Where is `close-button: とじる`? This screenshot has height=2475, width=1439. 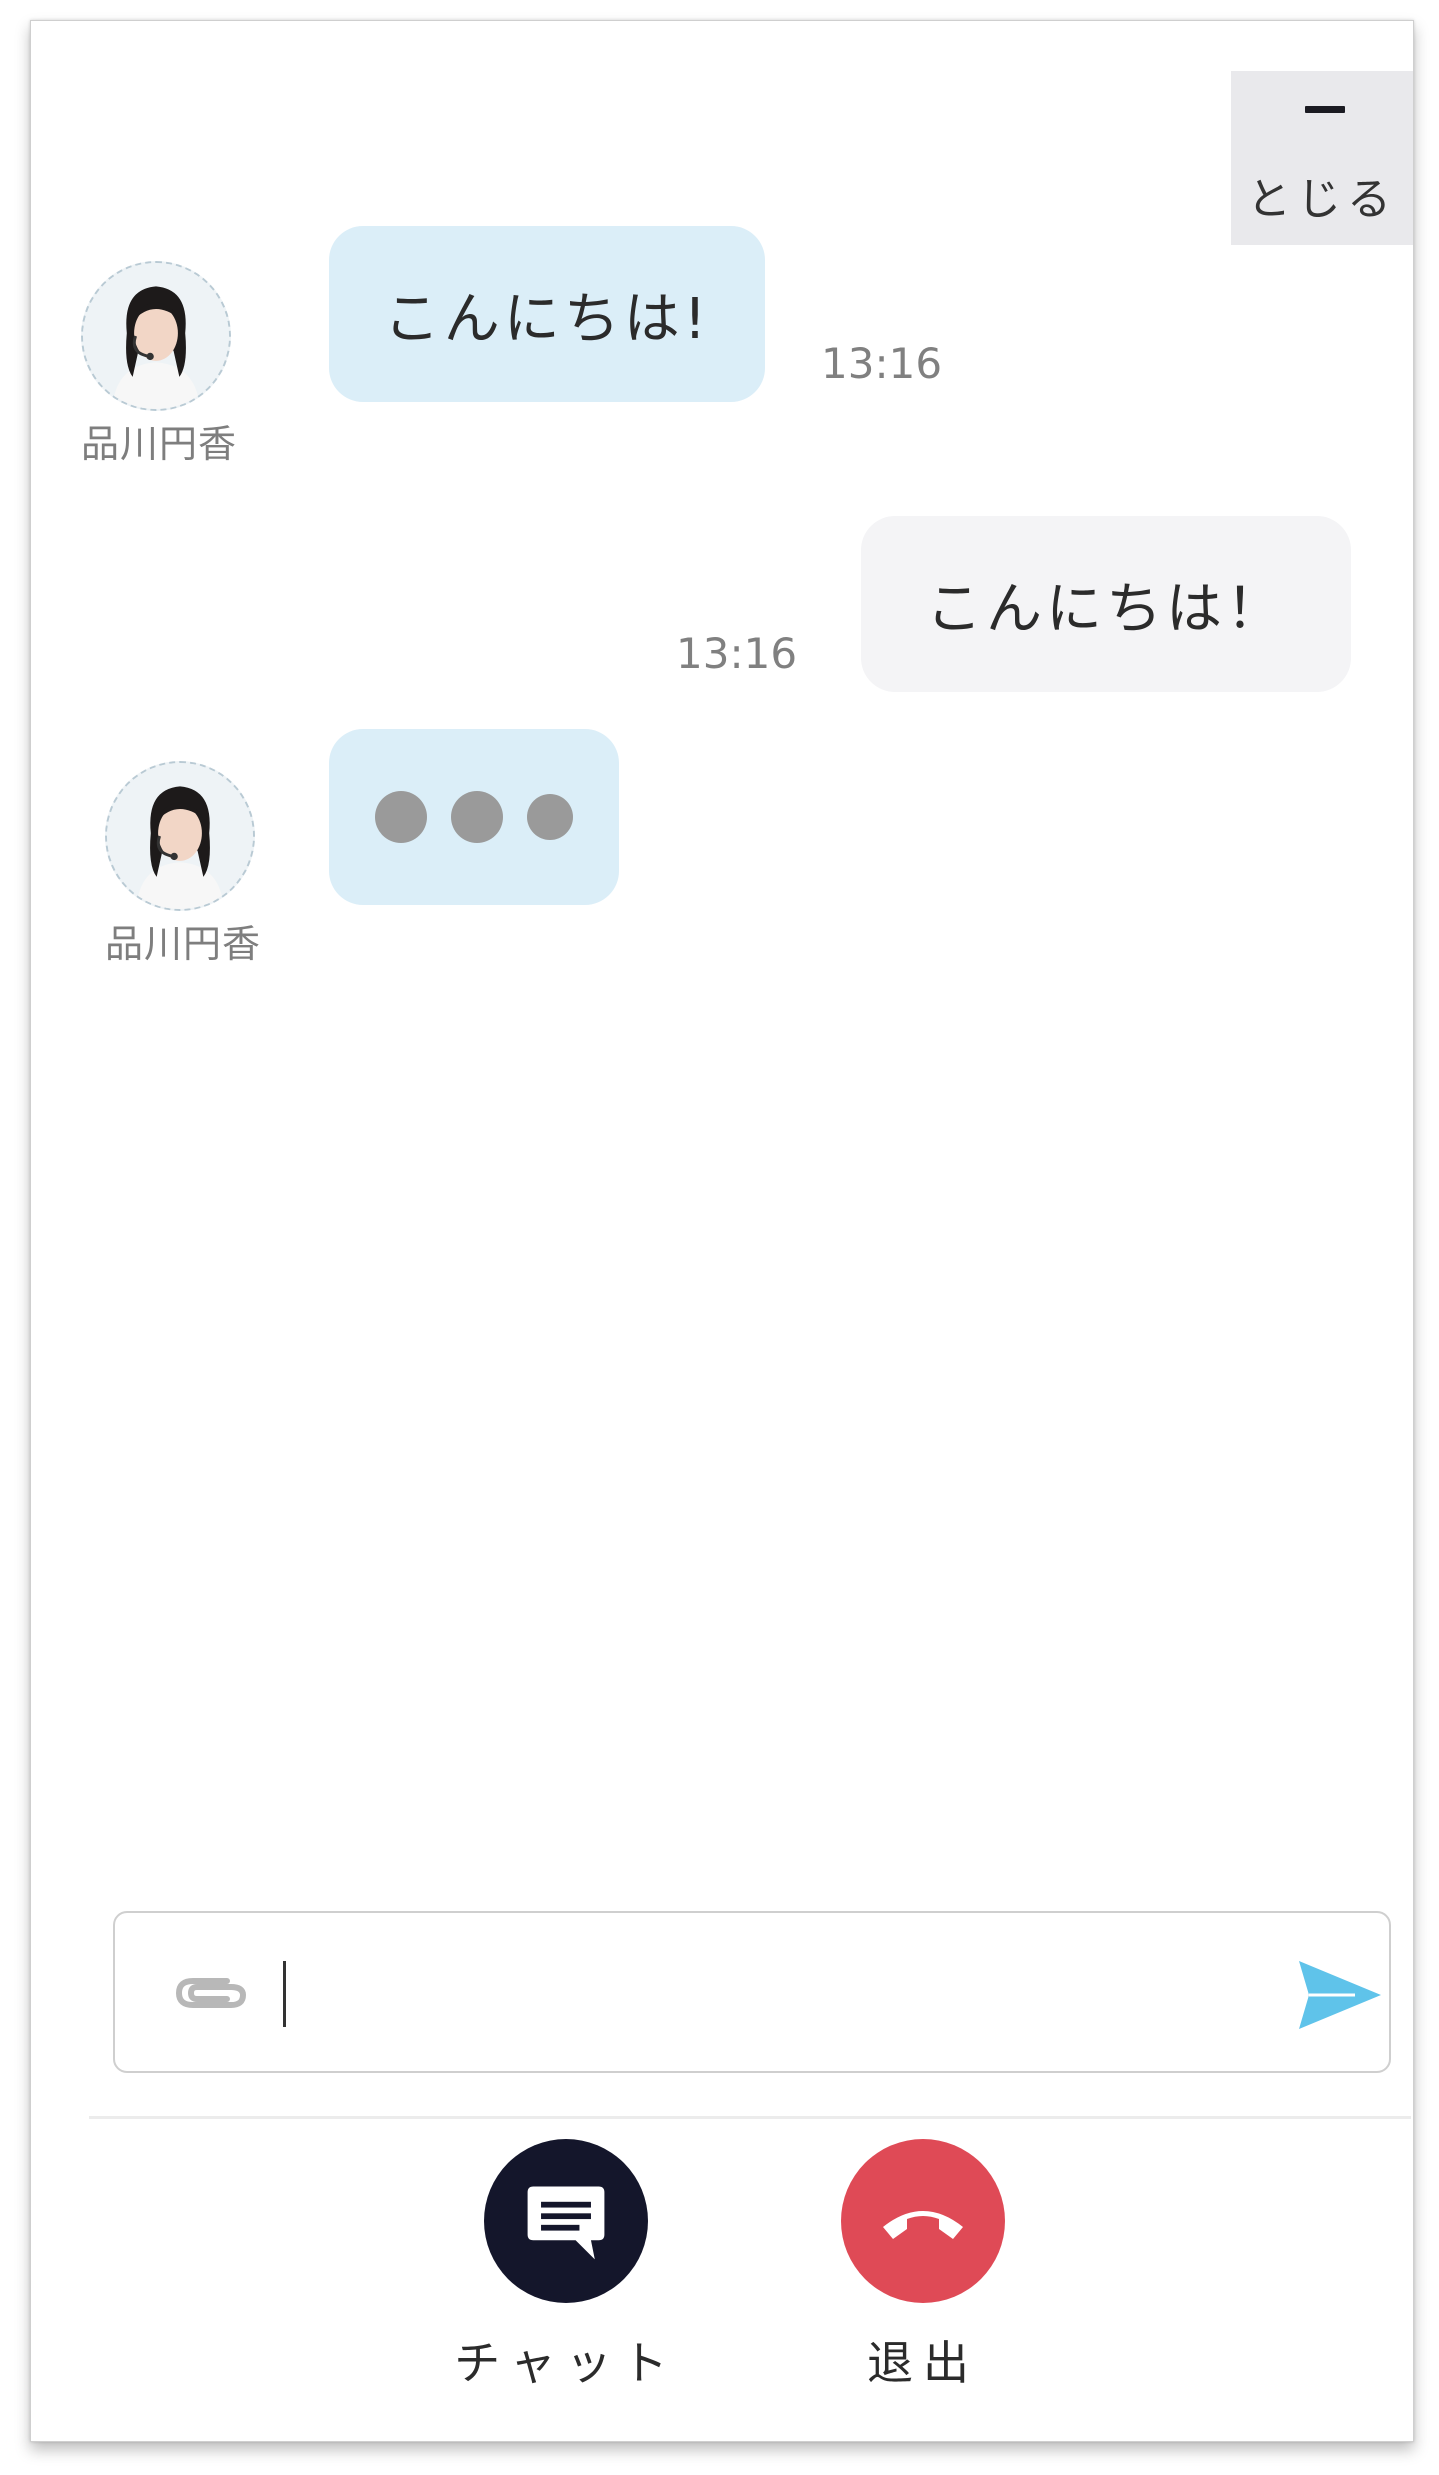
close-button: とじる is located at coordinates (1322, 158).